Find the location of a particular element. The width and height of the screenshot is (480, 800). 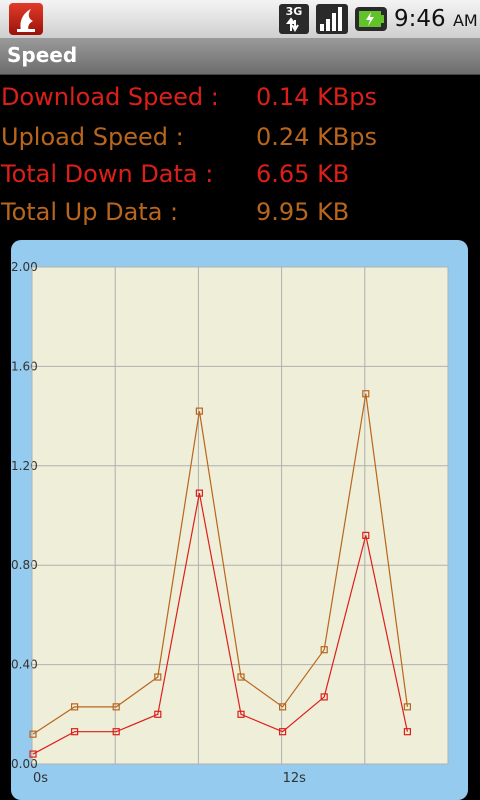

total-down-label: Total Down Data : is located at coordinates (107, 174).